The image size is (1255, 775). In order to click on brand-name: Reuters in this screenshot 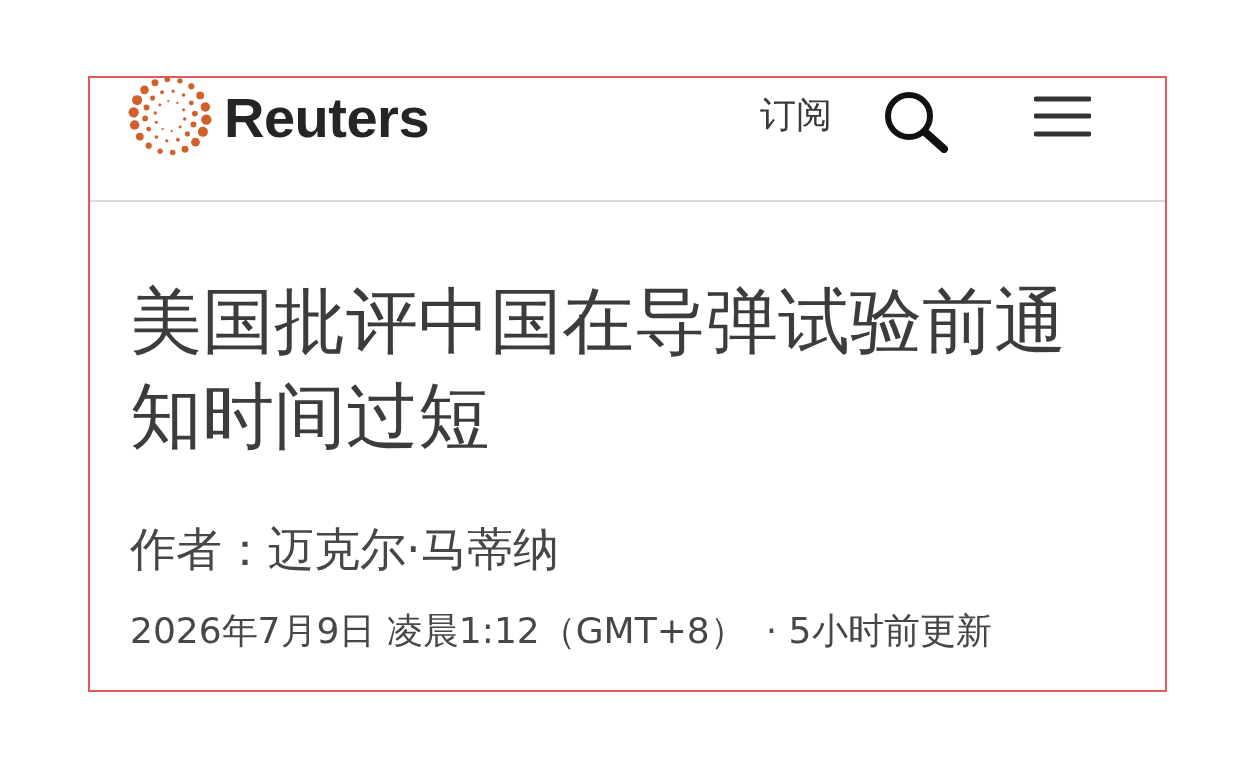, I will do `click(327, 118)`.